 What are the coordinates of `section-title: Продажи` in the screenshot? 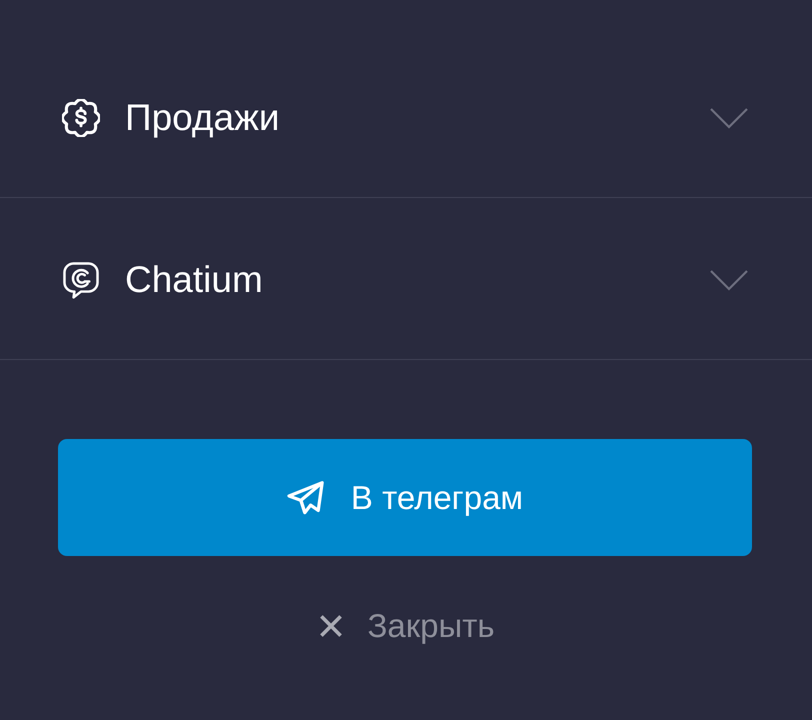 It's located at (417, 118).